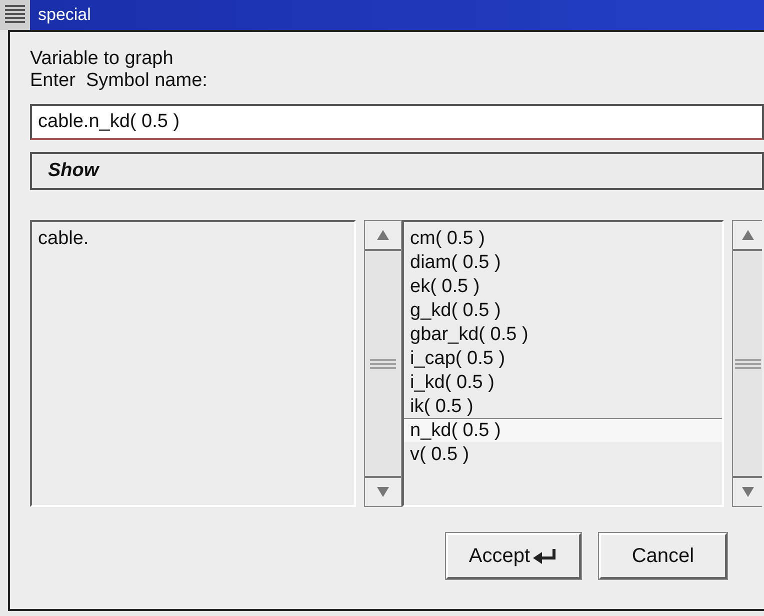 The image size is (764, 616). I want to click on list-item: n_kd( 0.5 ), so click(563, 430).